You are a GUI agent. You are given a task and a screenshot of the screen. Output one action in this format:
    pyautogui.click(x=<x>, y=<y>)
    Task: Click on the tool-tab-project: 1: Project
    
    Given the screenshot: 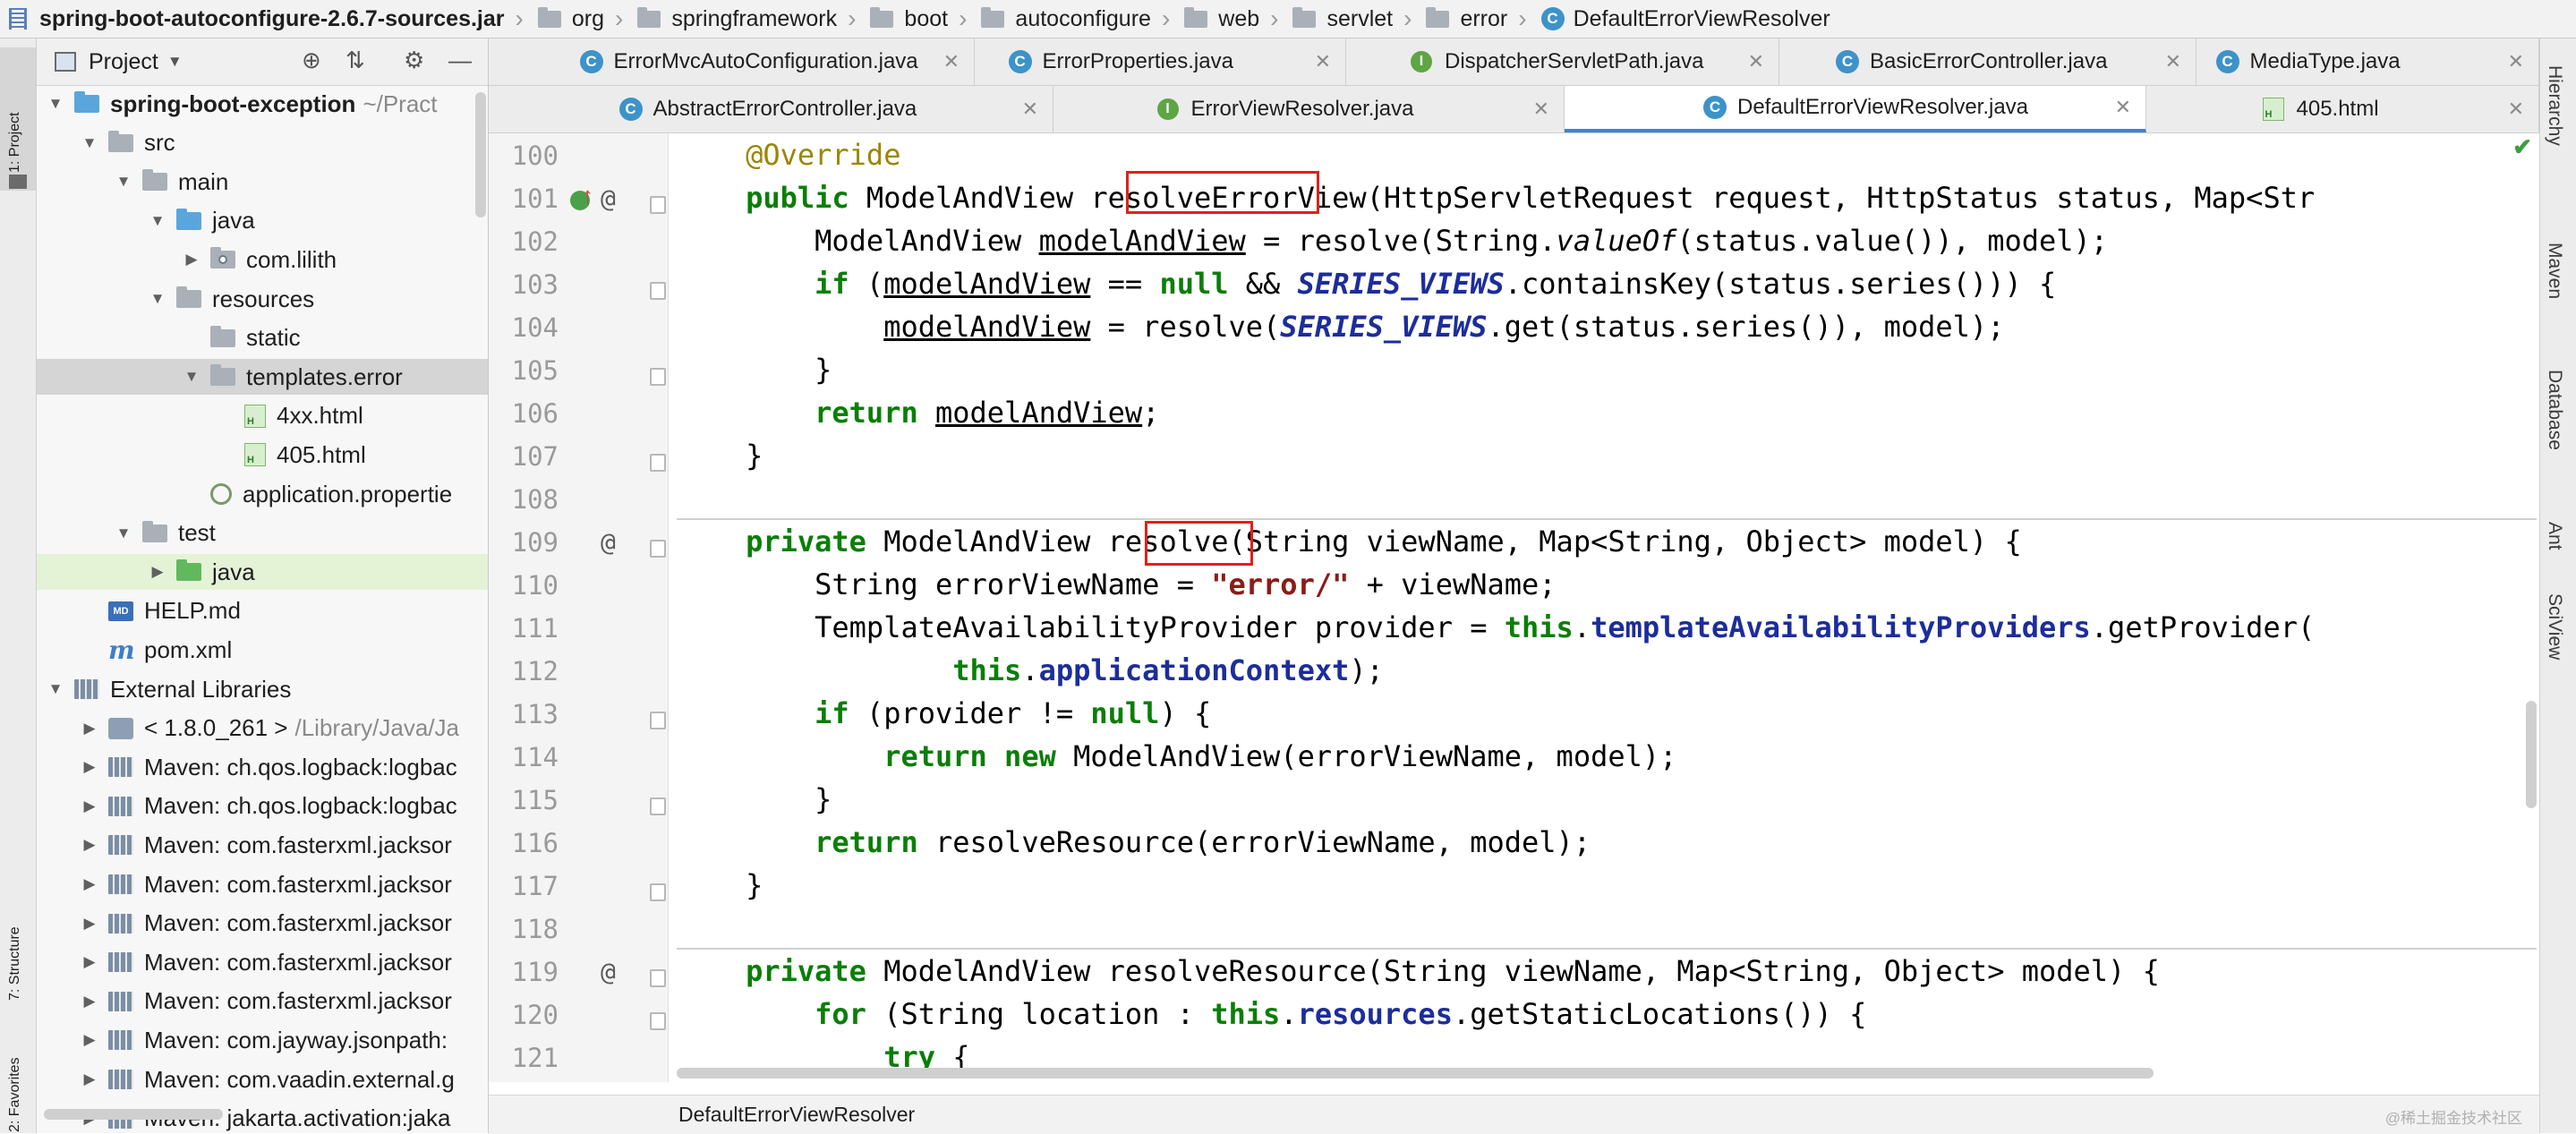 What is the action you would take?
    pyautogui.click(x=15, y=142)
    